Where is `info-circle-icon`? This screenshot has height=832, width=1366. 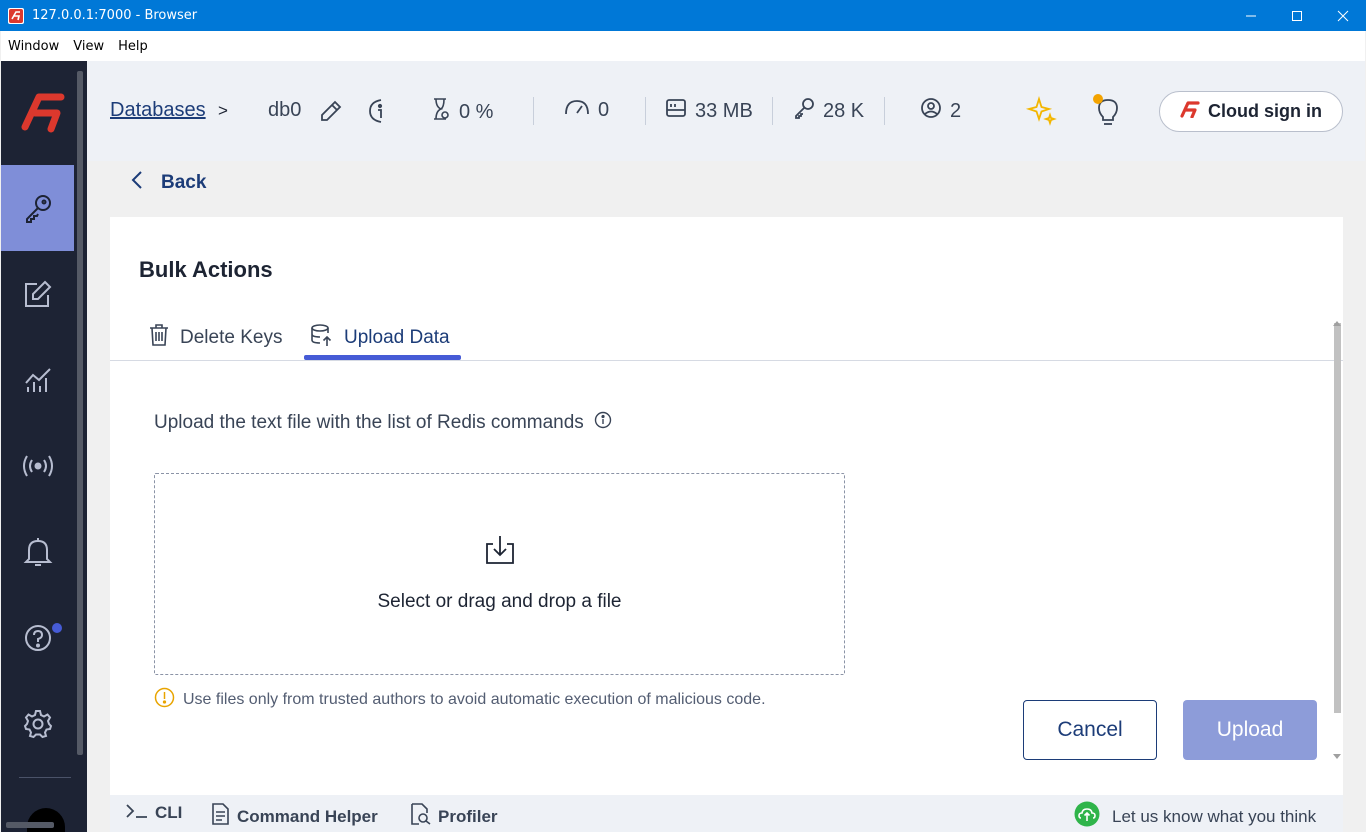
info-circle-icon is located at coordinates (603, 423).